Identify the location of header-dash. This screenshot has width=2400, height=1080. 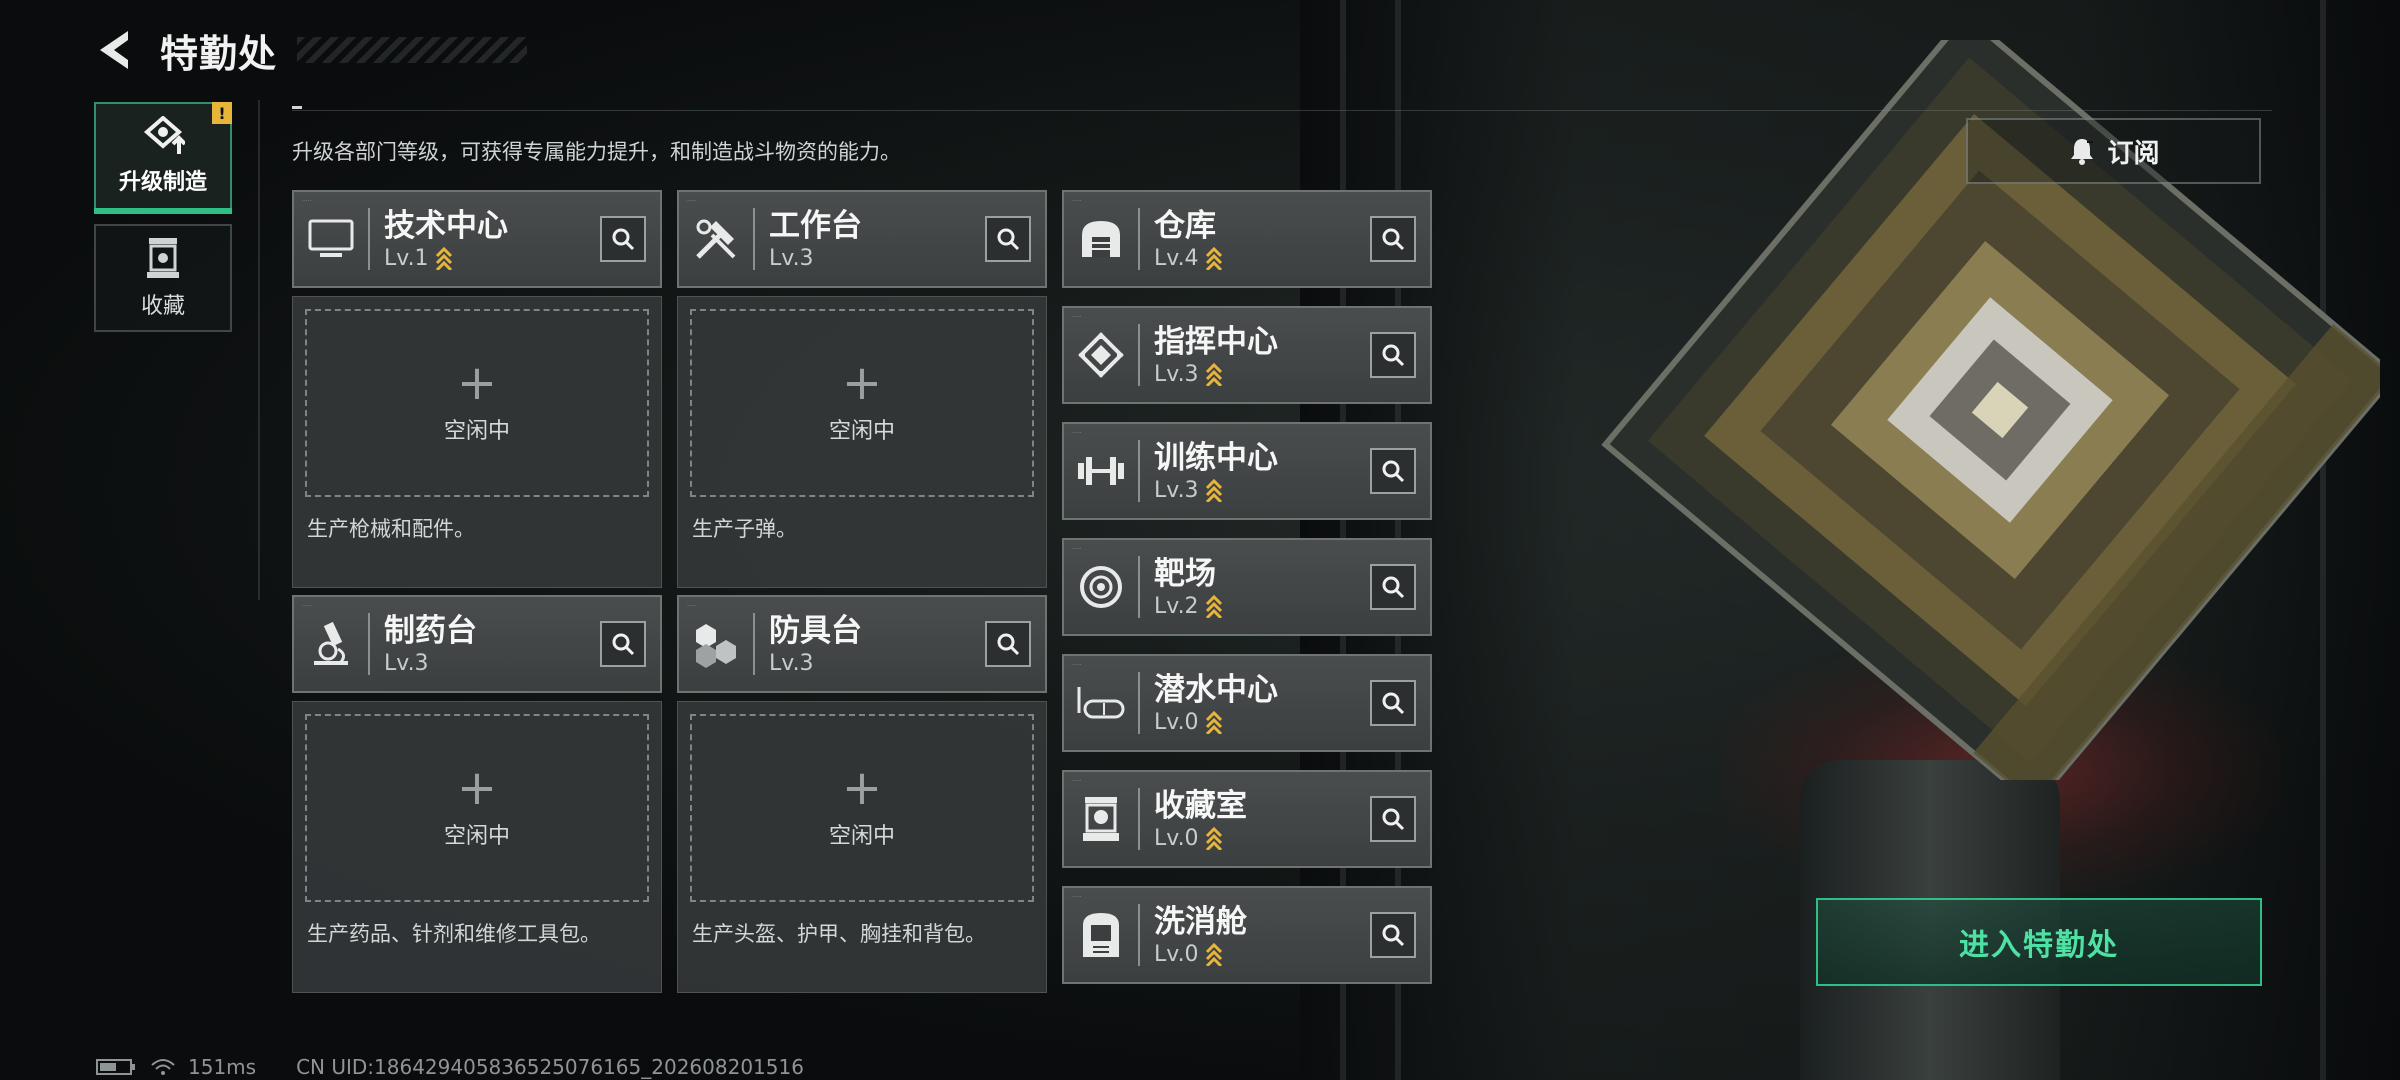
(297, 107).